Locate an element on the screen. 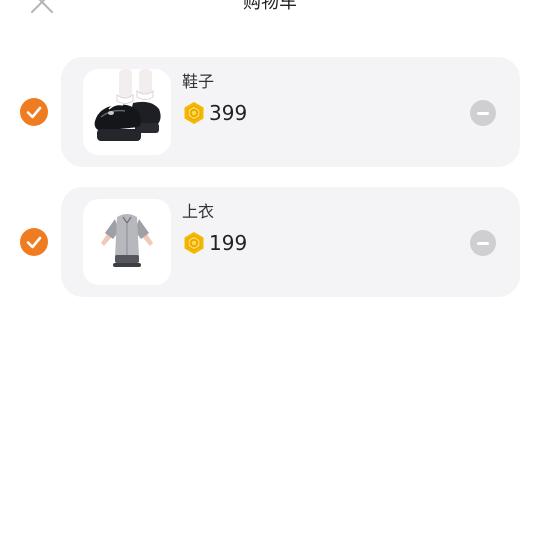  header: 购物车 is located at coordinates (270, 10).